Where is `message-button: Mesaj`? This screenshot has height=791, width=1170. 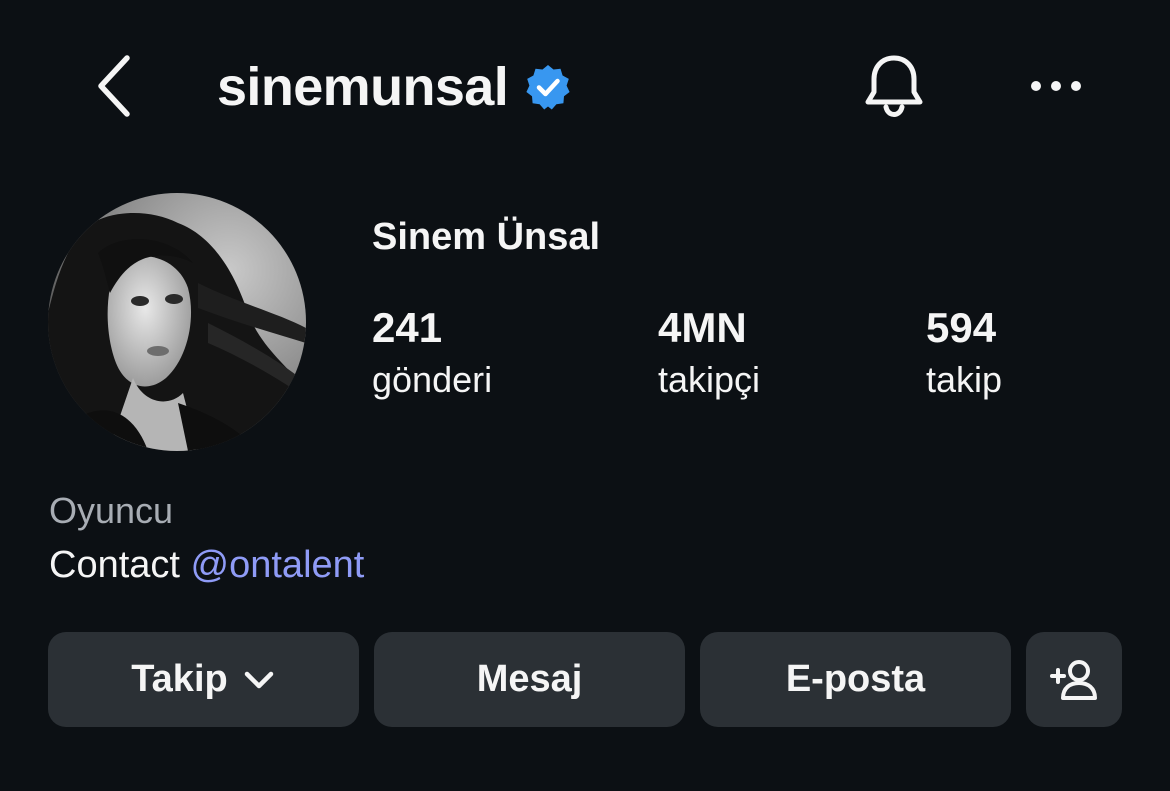
message-button: Mesaj is located at coordinates (529, 679).